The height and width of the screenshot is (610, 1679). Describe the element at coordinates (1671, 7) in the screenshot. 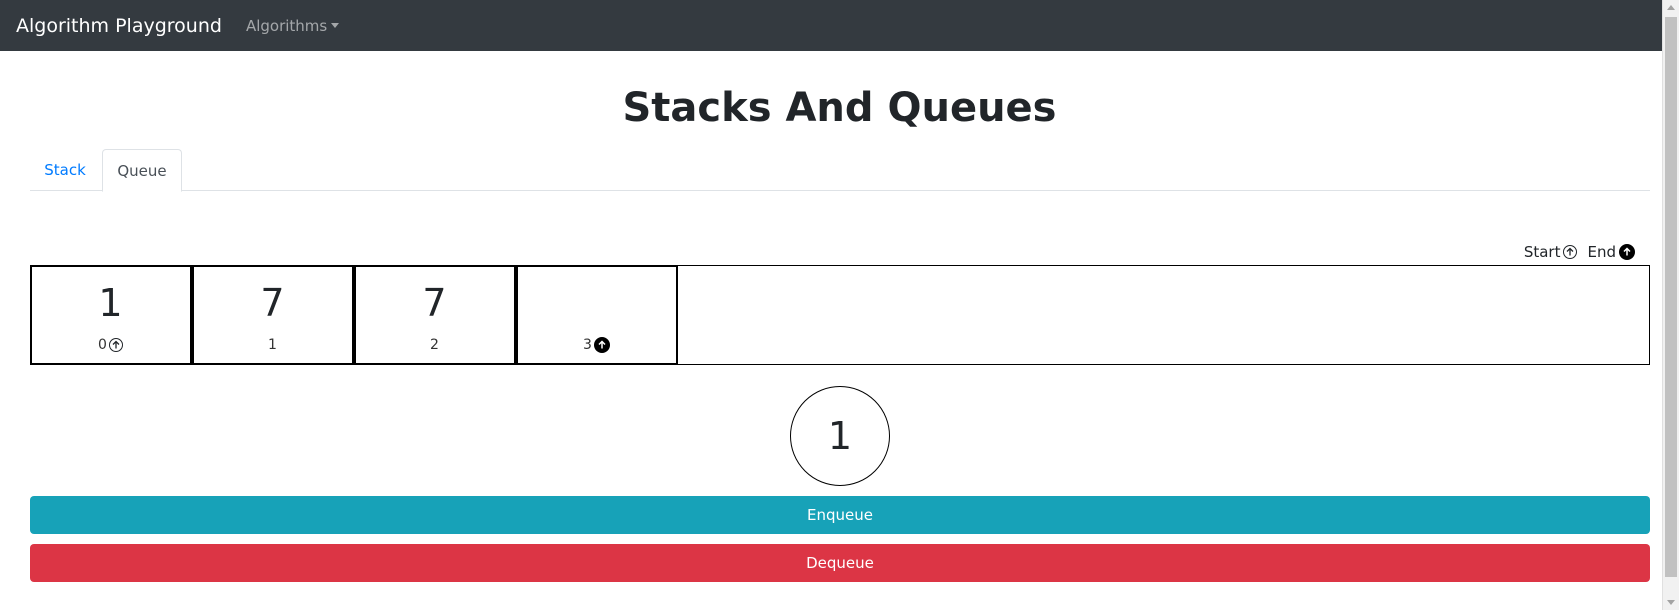

I see `scroll-up-arrow-icon` at that location.